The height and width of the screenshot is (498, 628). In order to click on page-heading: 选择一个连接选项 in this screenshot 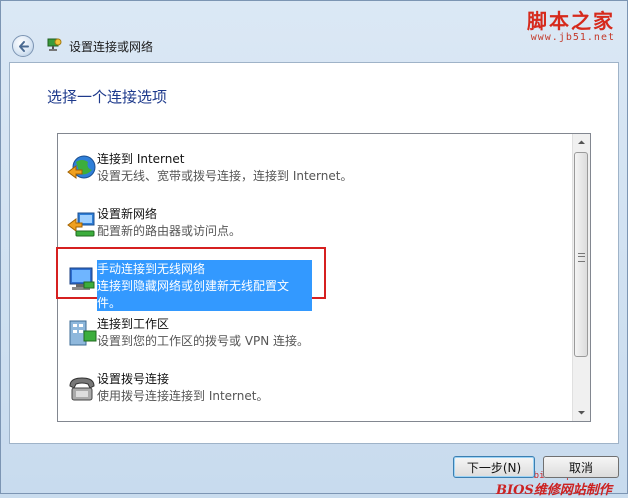, I will do `click(107, 97)`.